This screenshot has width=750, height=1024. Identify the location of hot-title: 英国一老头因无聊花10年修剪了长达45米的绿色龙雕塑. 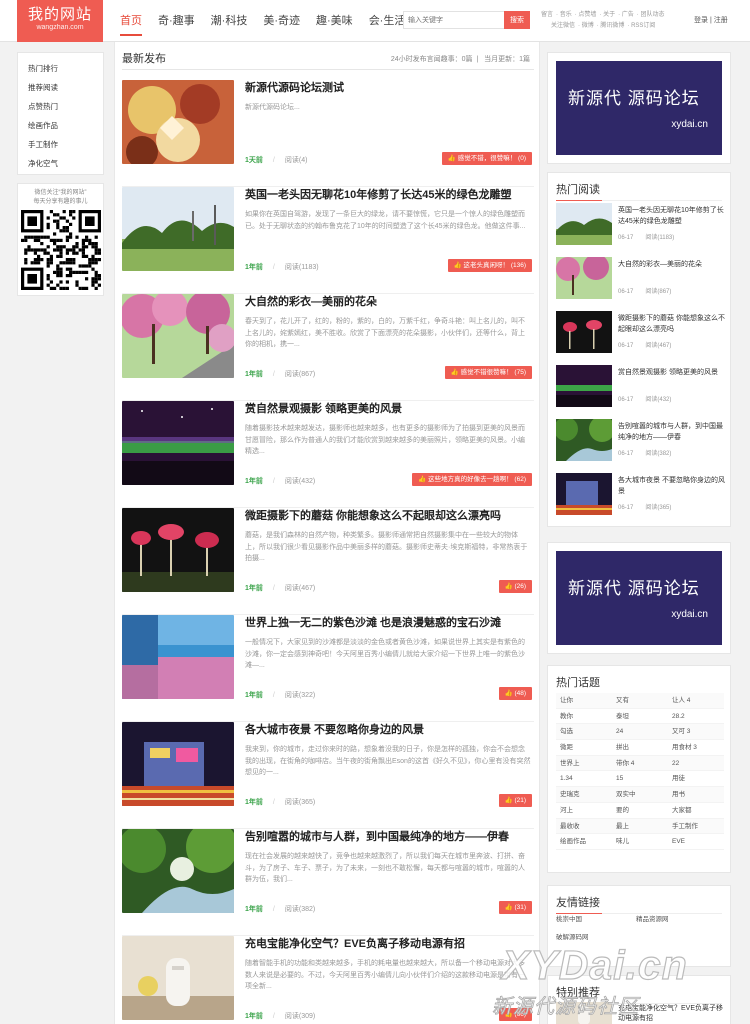
(672, 216).